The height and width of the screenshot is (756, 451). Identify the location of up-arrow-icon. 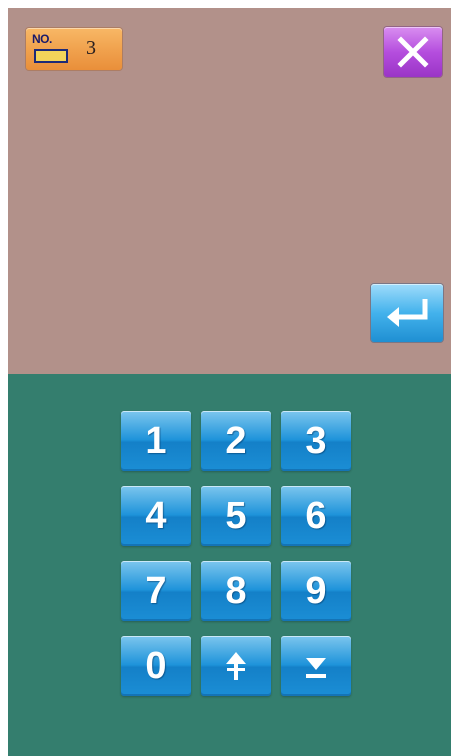
(236, 666).